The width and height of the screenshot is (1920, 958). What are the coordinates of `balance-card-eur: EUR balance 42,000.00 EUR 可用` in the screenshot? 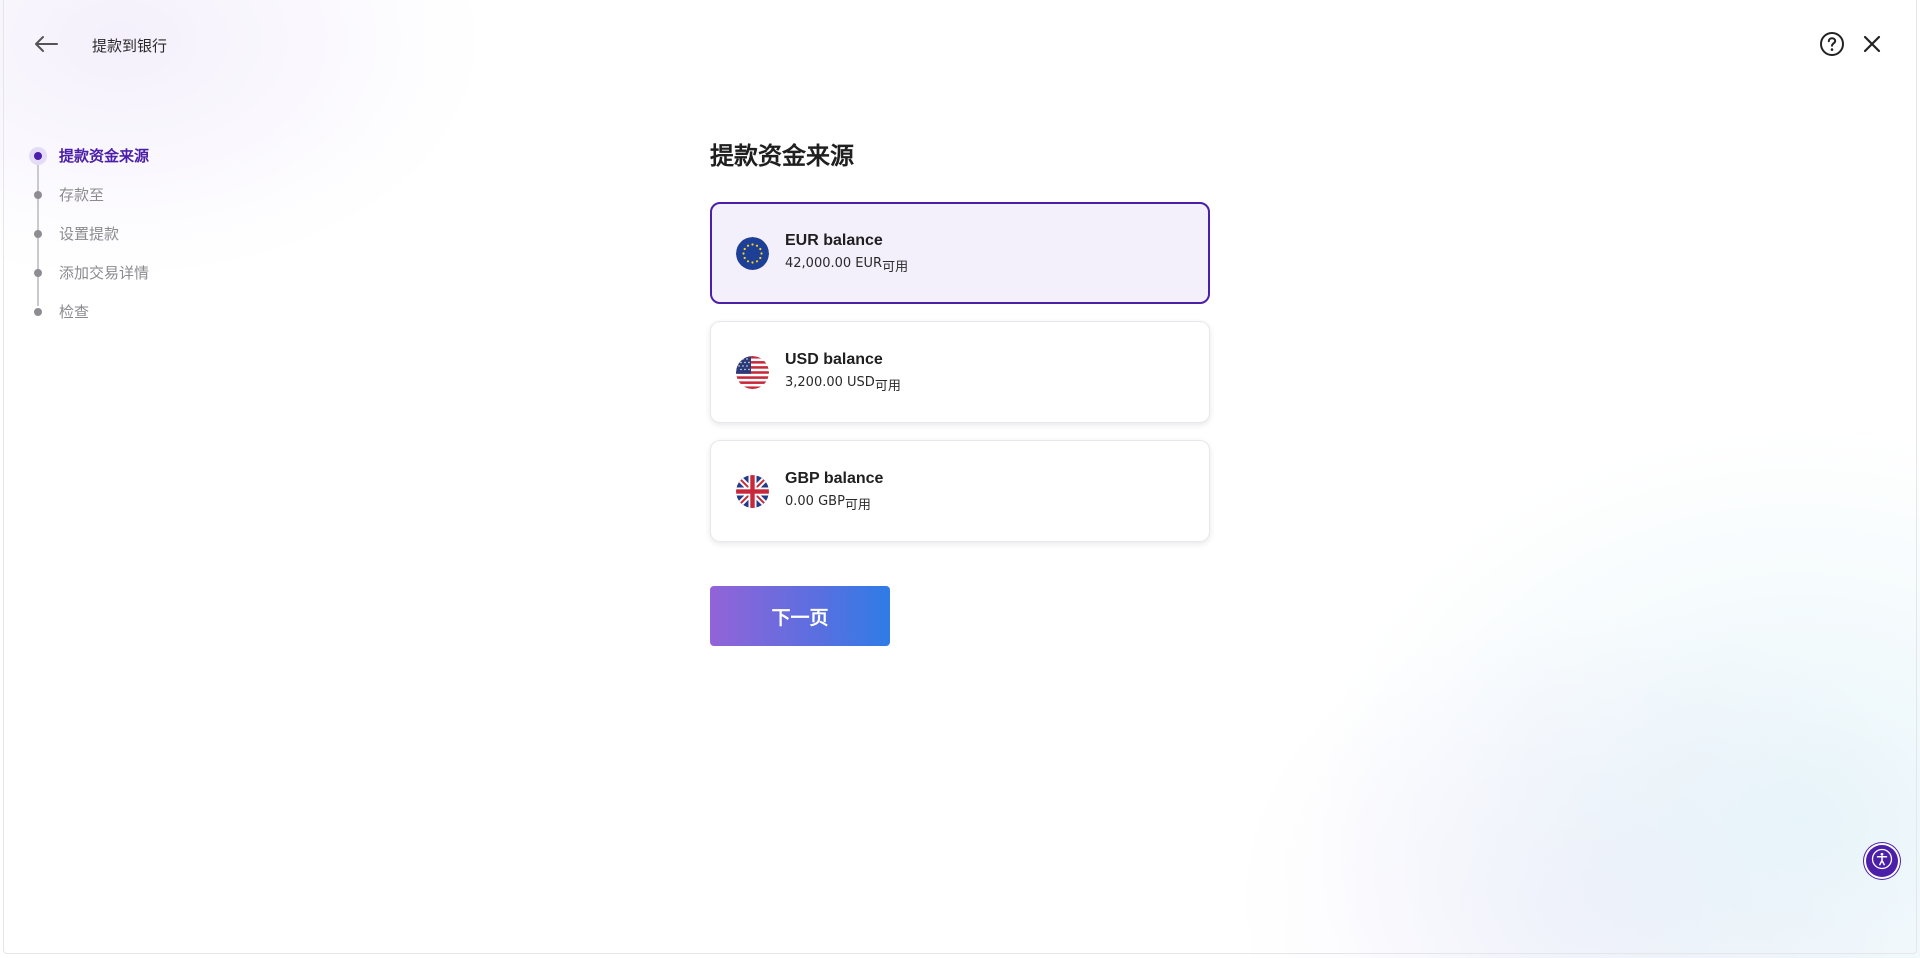 It's located at (960, 253).